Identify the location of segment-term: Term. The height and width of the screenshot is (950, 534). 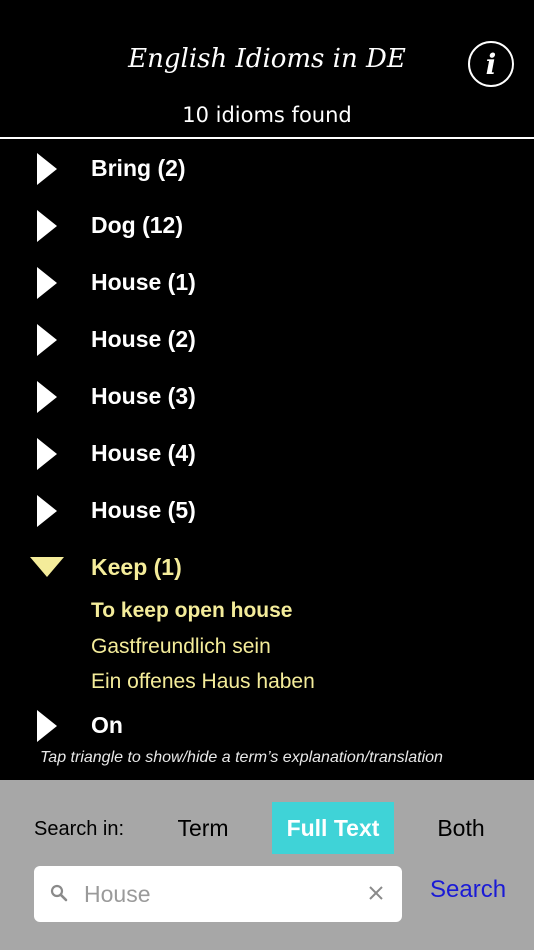
(203, 828).